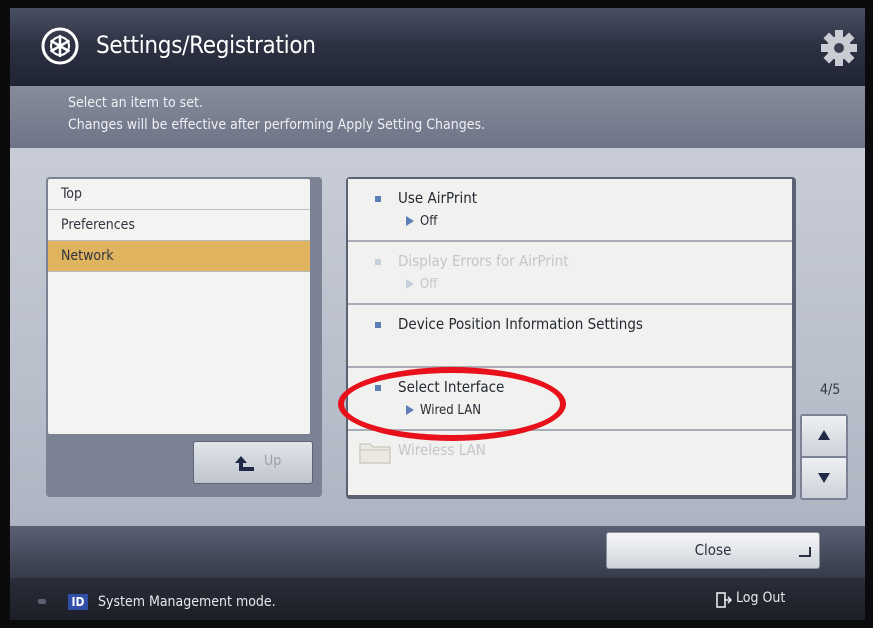 The height and width of the screenshot is (628, 873). What do you see at coordinates (179, 194) in the screenshot?
I see `tree-item-top: Top` at bounding box center [179, 194].